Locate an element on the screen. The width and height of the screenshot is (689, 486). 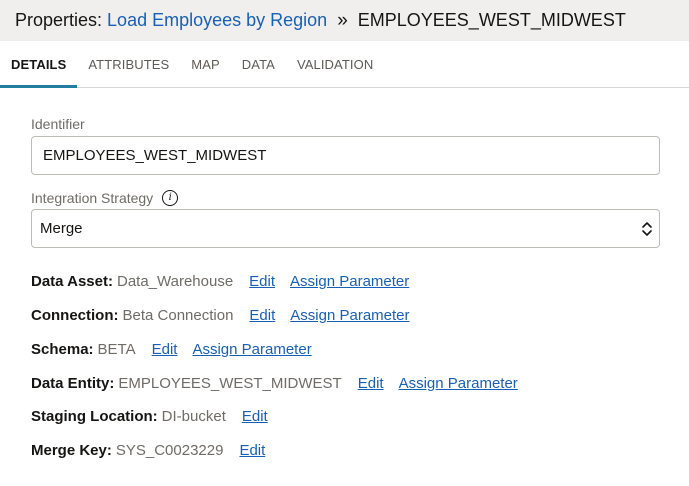
property-staging-location: Staging Location: DI-bucket Edit is located at coordinates (149, 416).